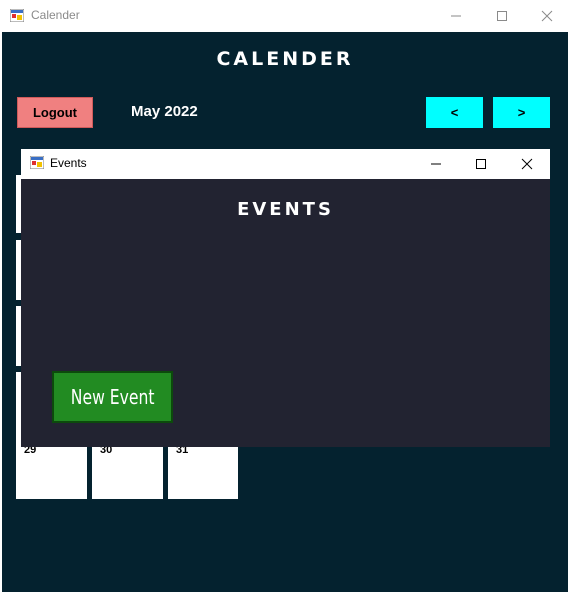  I want to click on next-month-button: >, so click(521, 112).